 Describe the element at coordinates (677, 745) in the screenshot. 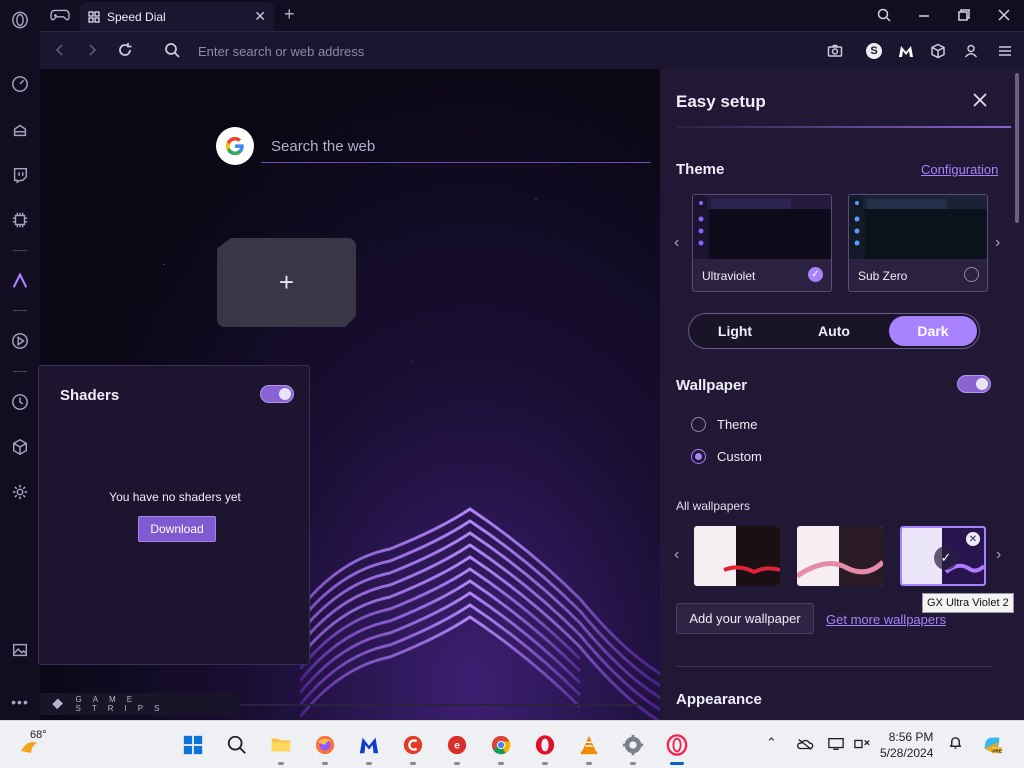

I see `opera-gx-taskbar-icon` at that location.